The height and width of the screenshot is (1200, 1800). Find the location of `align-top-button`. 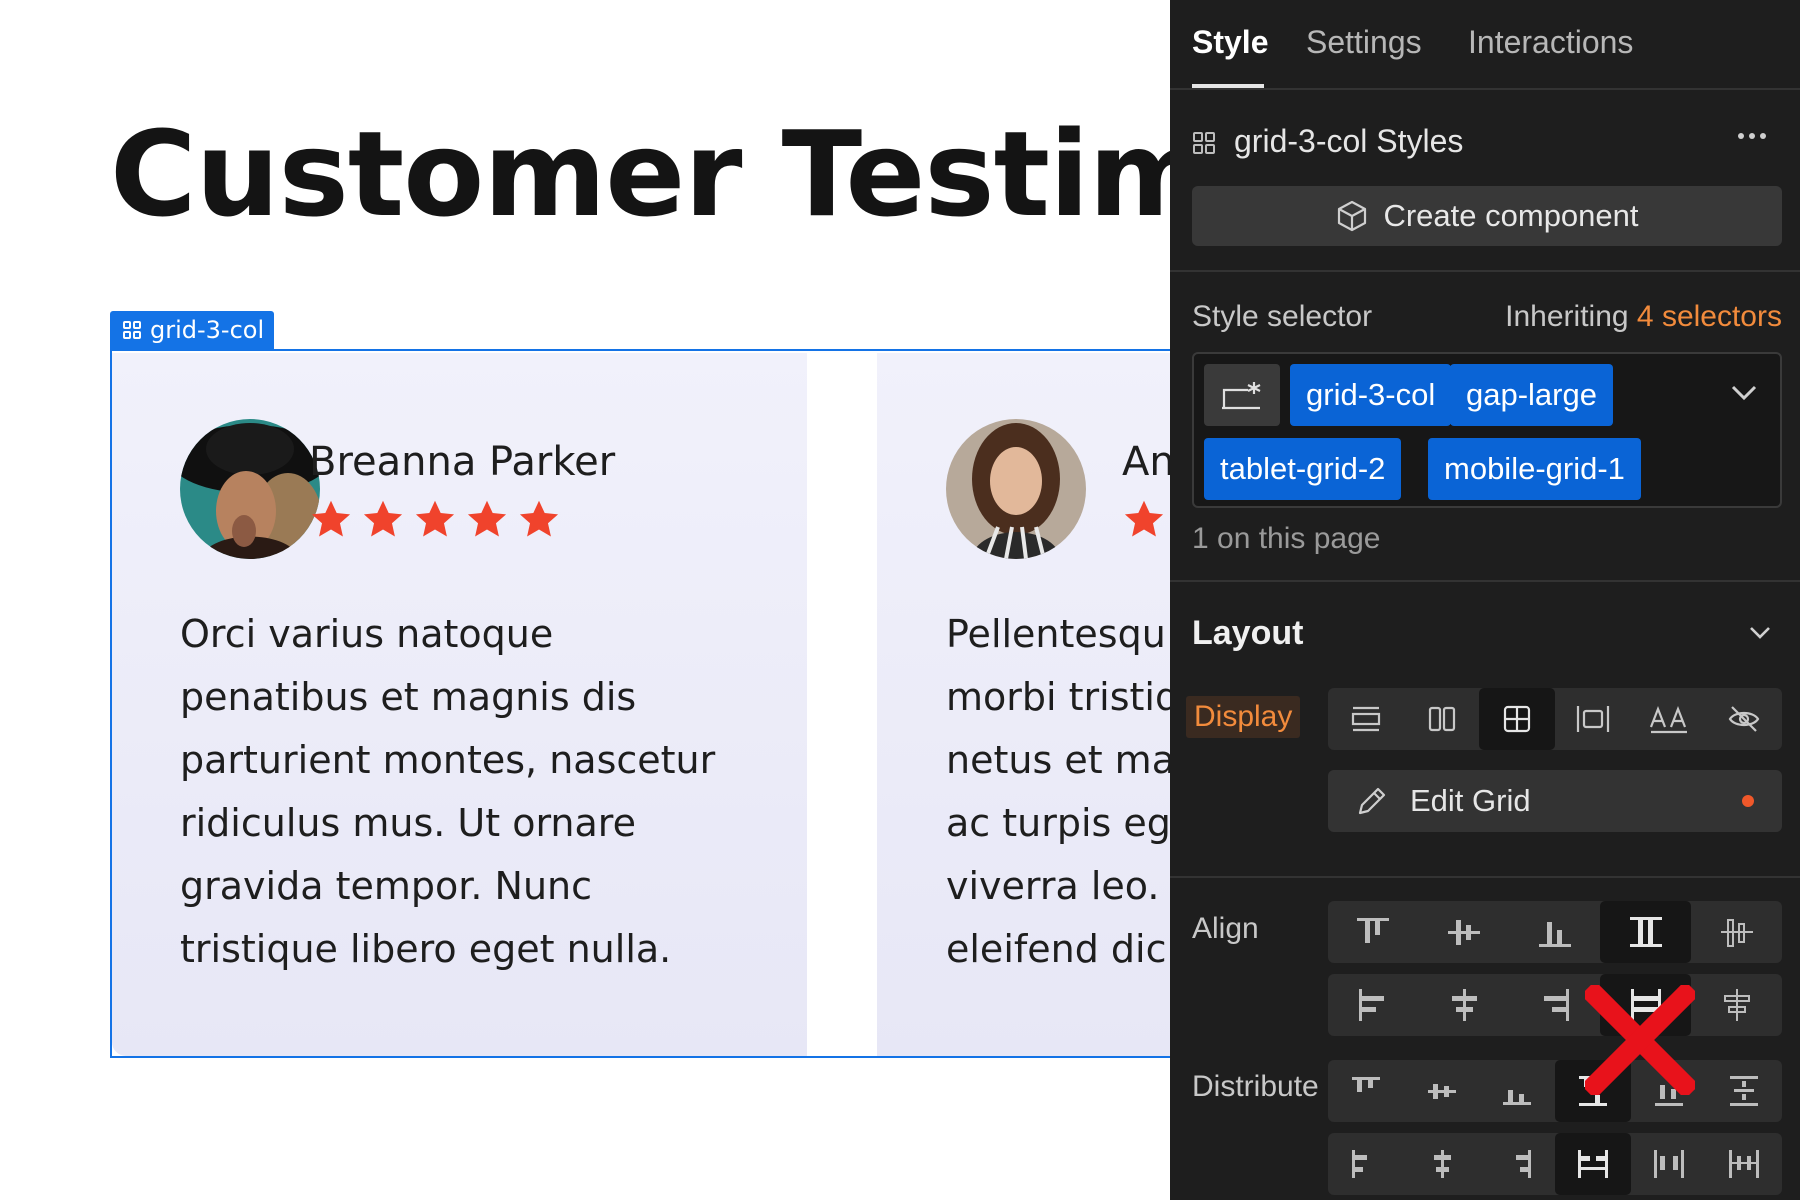

align-top-button is located at coordinates (1373, 932).